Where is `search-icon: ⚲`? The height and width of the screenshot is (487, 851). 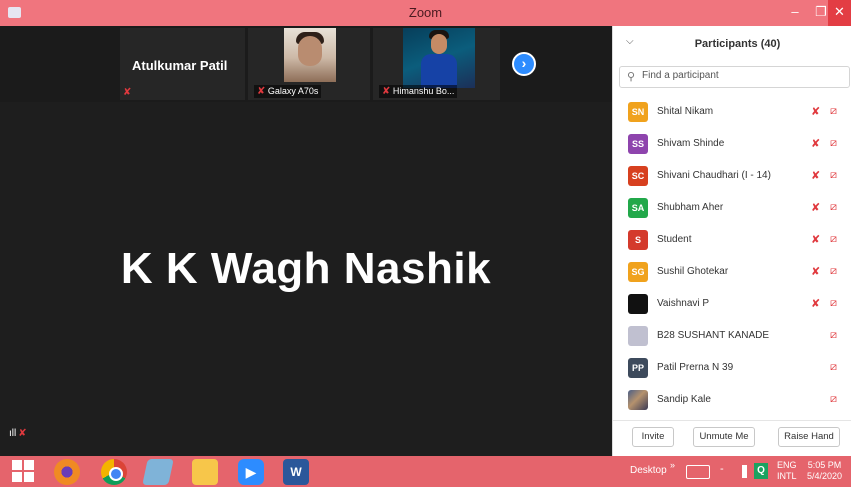 search-icon: ⚲ is located at coordinates (631, 77).